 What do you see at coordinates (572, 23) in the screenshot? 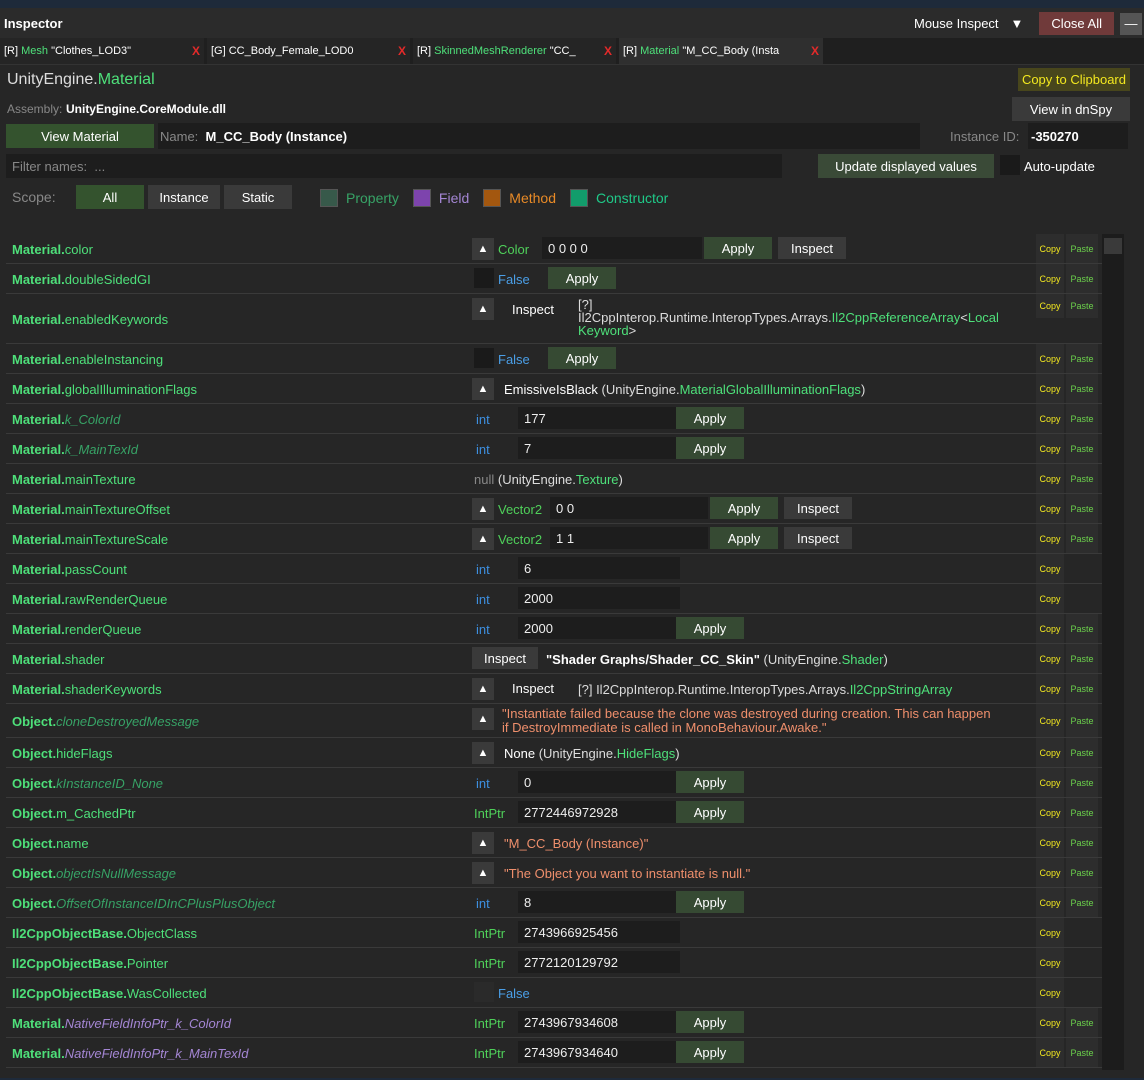
I see `title-bar: Inspector Mouse Inspect ▼ Close All —` at bounding box center [572, 23].